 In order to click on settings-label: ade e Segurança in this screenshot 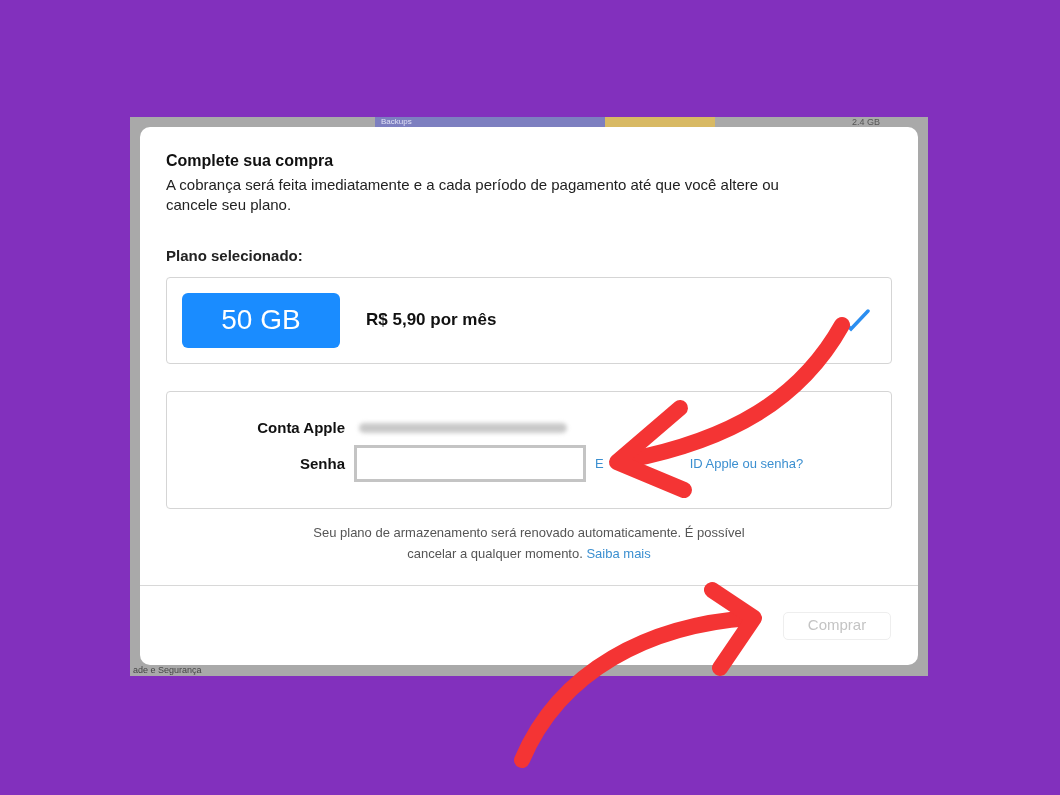, I will do `click(167, 670)`.